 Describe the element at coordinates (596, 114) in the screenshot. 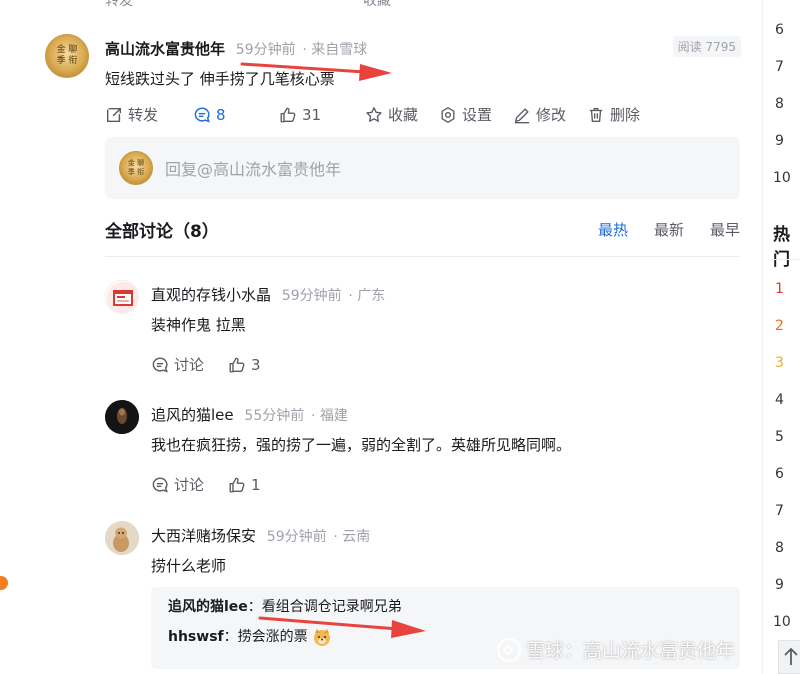

I see `trash-icon` at that location.